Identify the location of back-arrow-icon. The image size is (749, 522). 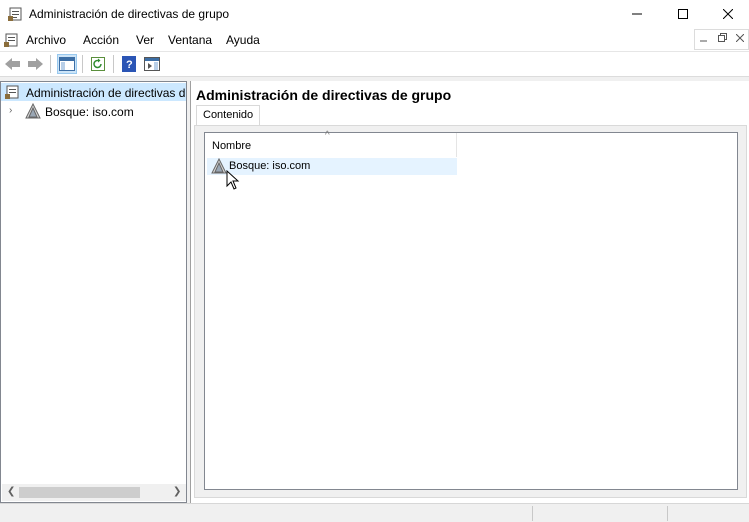
(12, 64).